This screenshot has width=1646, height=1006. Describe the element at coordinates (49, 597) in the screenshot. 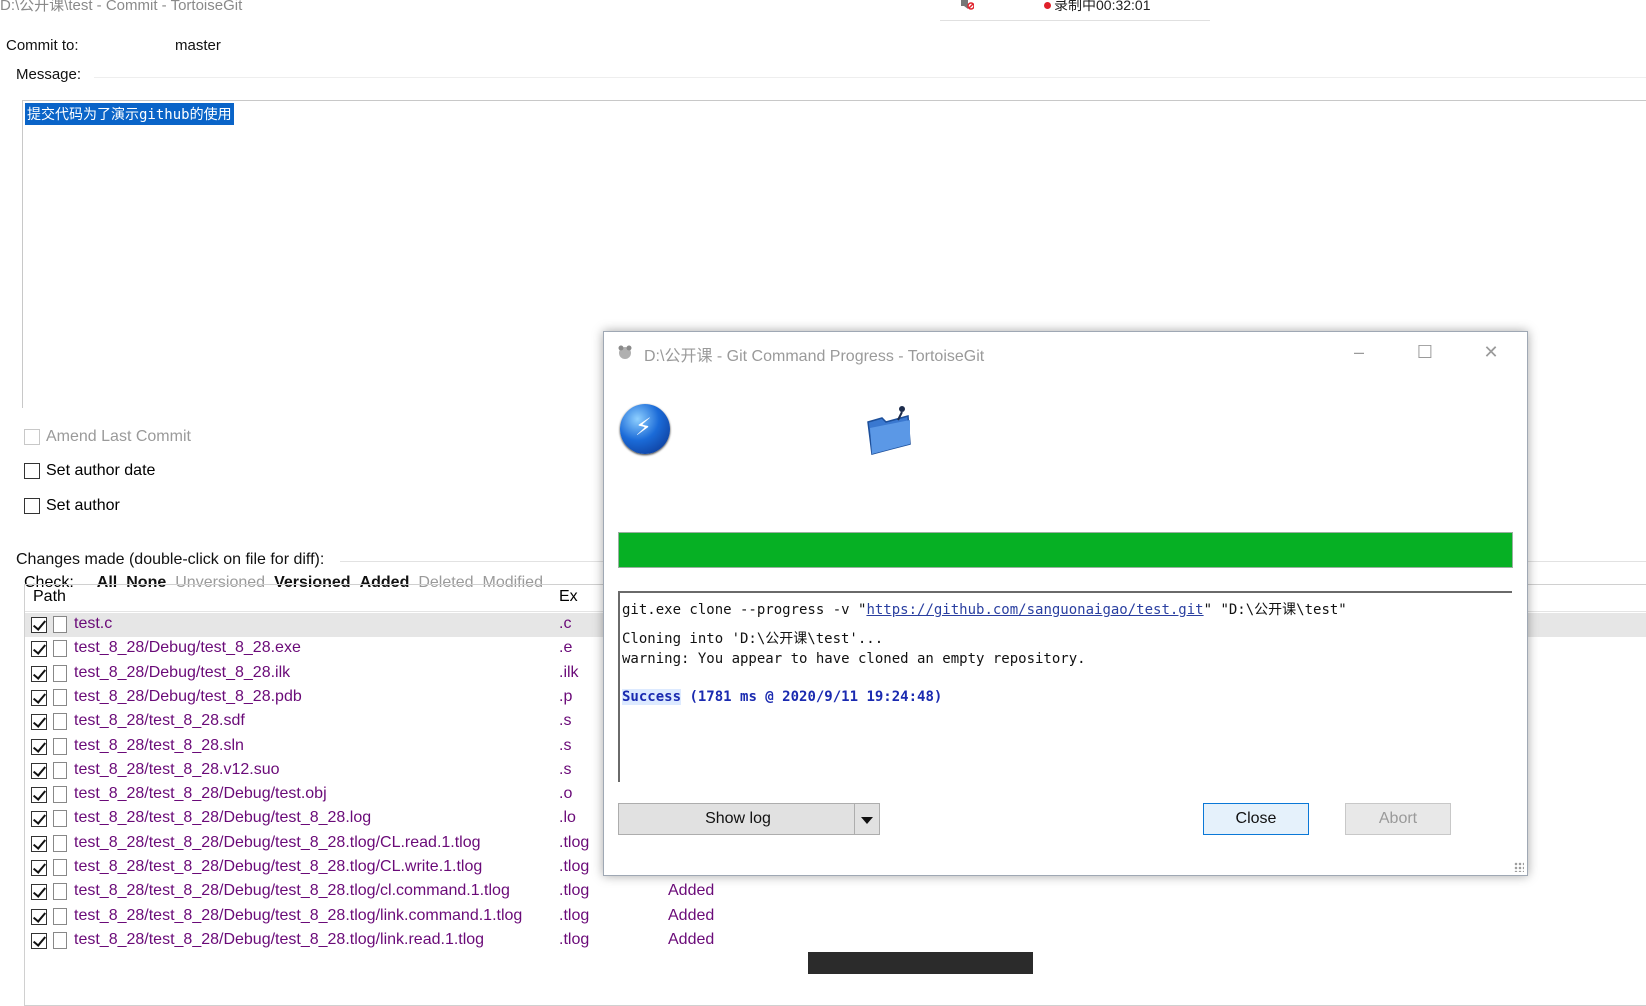

I see `column-path-header: Path` at that location.